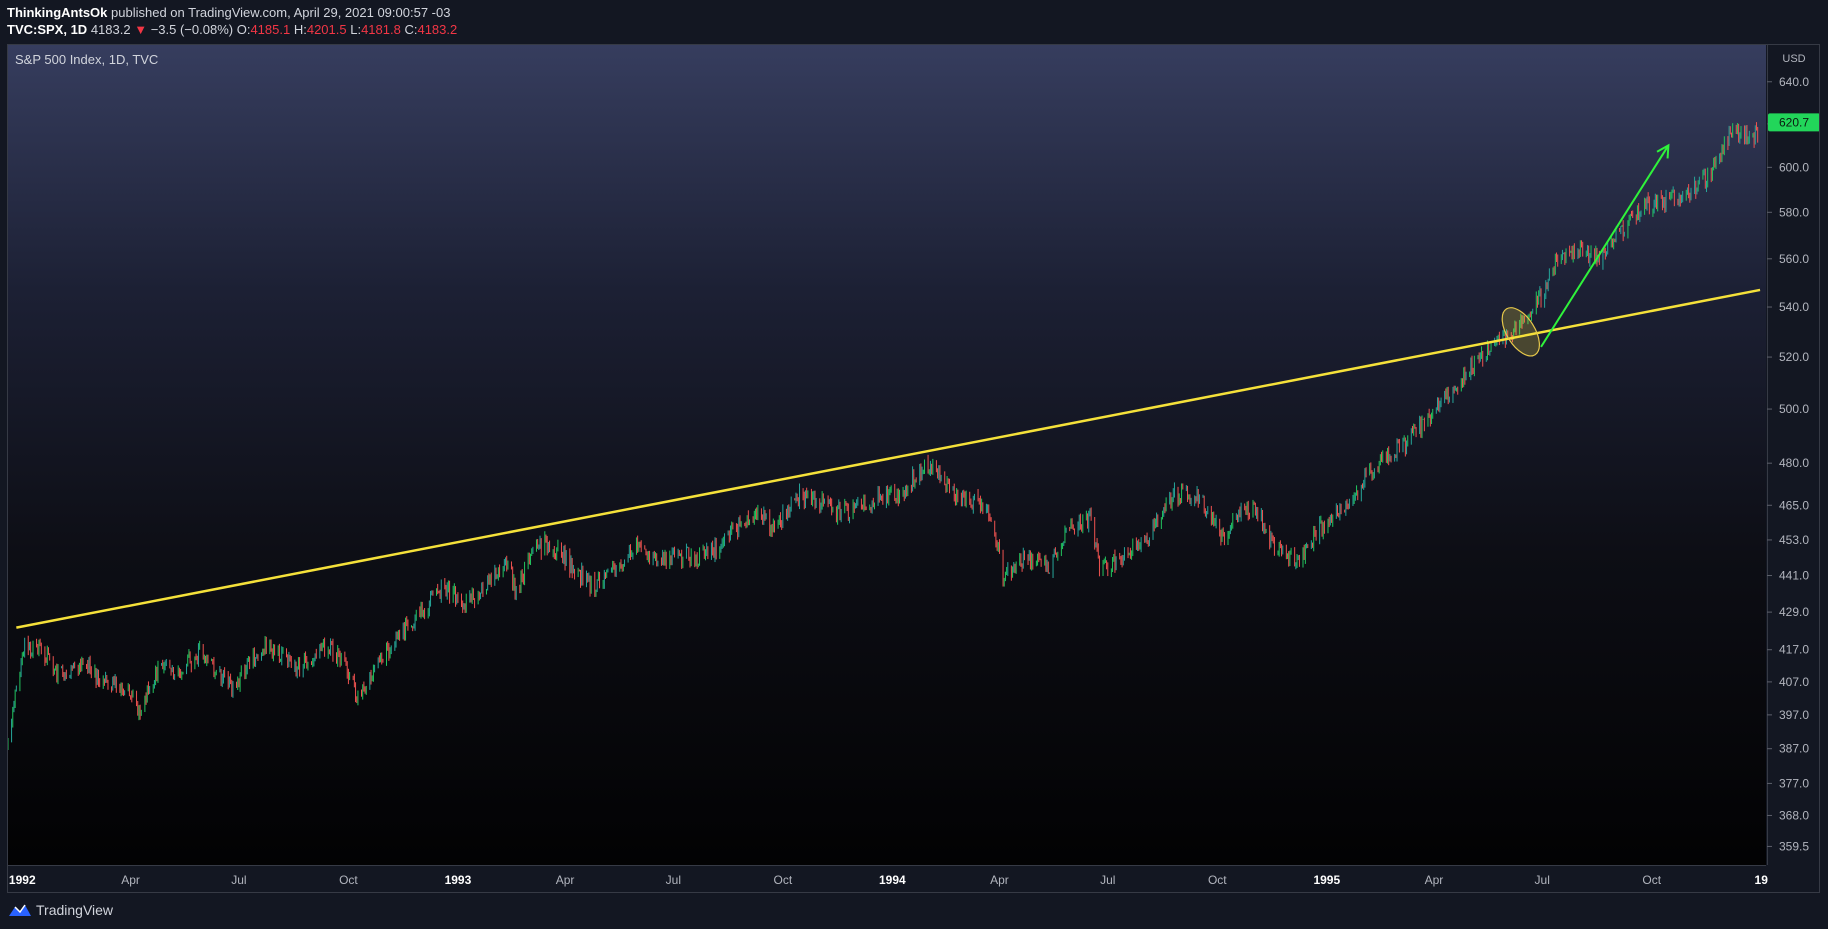 This screenshot has width=1828, height=929. I want to click on last-price-label: 620.7, so click(1794, 122).